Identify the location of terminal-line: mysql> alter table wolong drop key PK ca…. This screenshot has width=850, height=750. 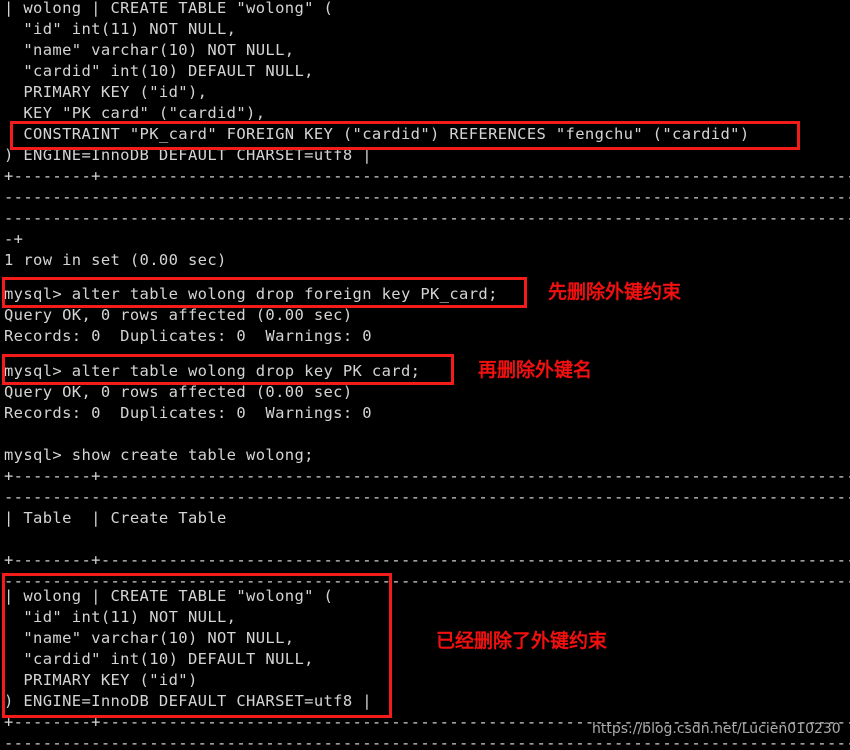
(212, 371).